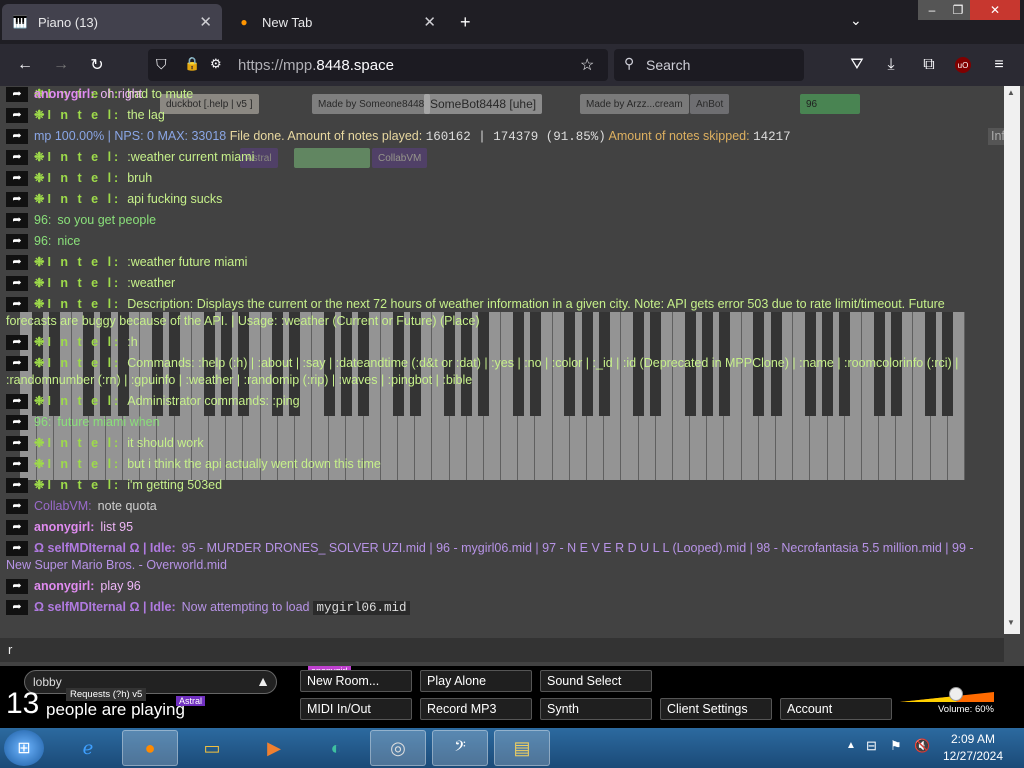 This screenshot has width=1024, height=768. I want to click on media-player-icon: ▶, so click(274, 748).